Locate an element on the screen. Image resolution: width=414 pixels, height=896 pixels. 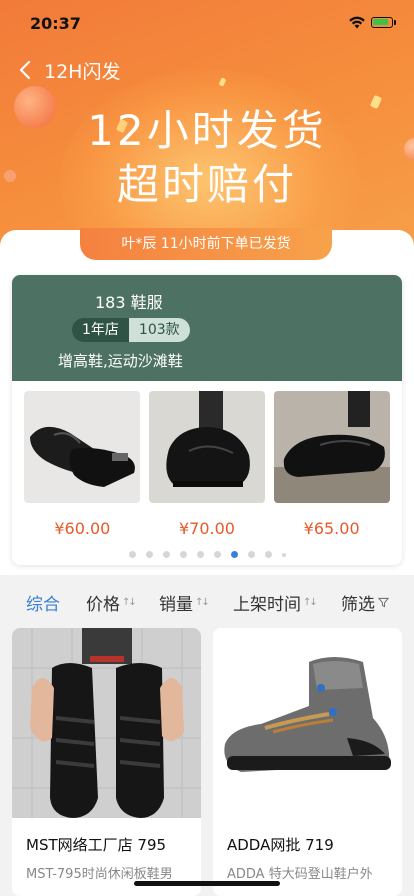
carousel-indicator is located at coordinates (207, 554).